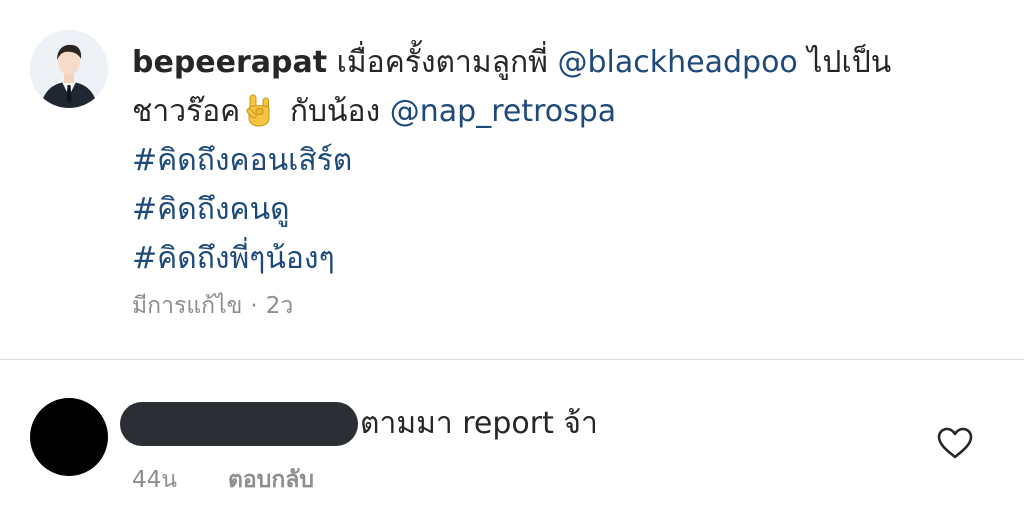 This screenshot has width=1024, height=512. Describe the element at coordinates (279, 306) in the screenshot. I see `post-time: 2ว` at that location.